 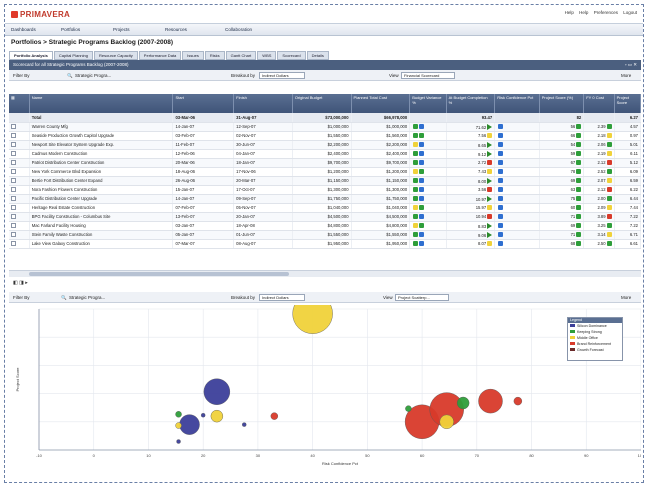 I want to click on tab-resource-capacity: Resource Capacity, so click(x=116, y=55).